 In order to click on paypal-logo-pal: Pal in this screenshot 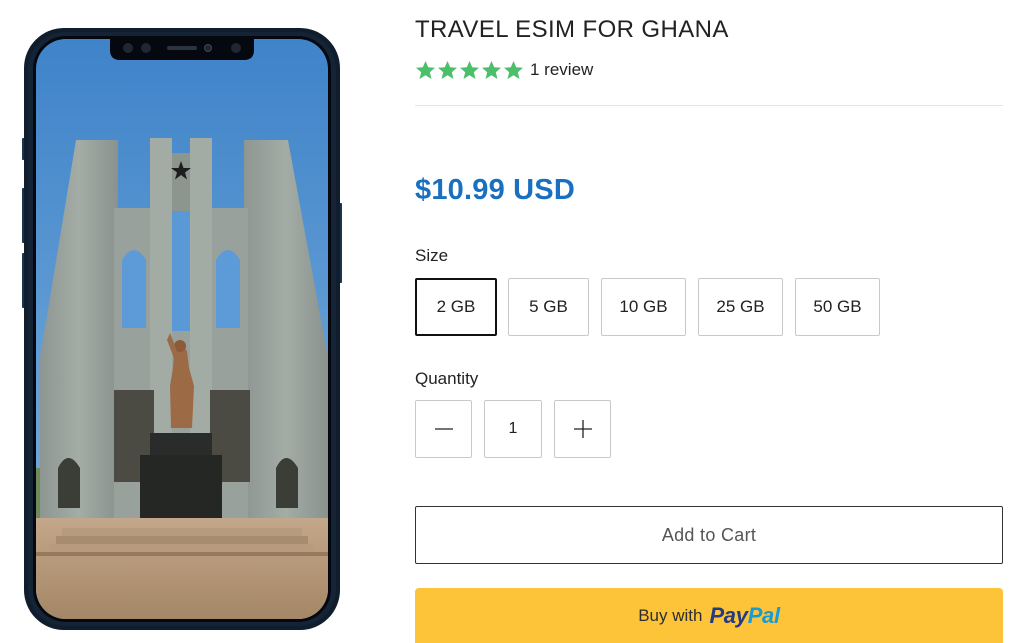, I will do `click(763, 615)`.